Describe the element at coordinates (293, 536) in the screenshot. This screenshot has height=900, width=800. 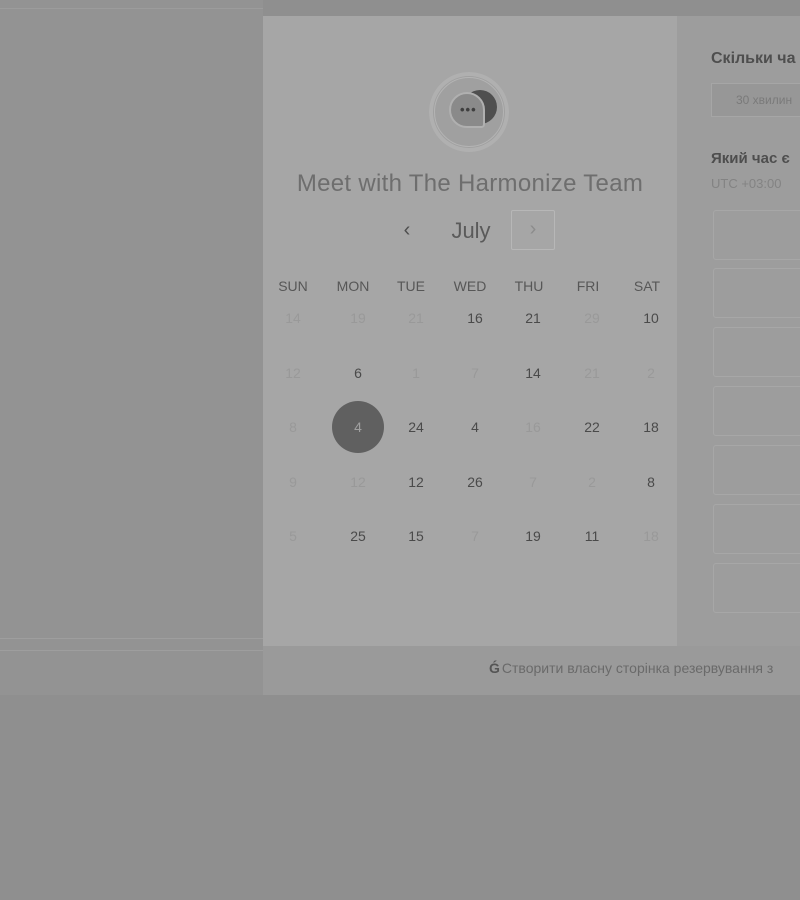
I see `calendar-day: 5` at that location.